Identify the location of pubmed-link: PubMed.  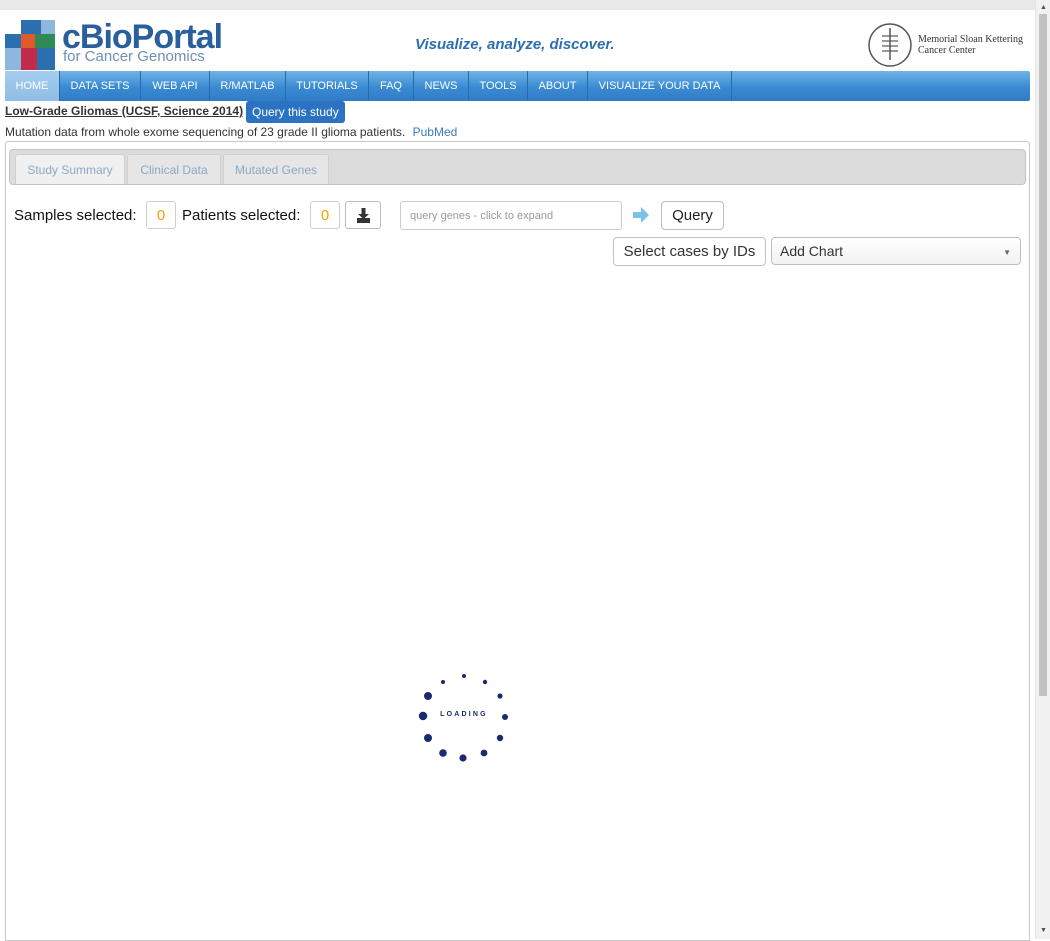
(435, 132).